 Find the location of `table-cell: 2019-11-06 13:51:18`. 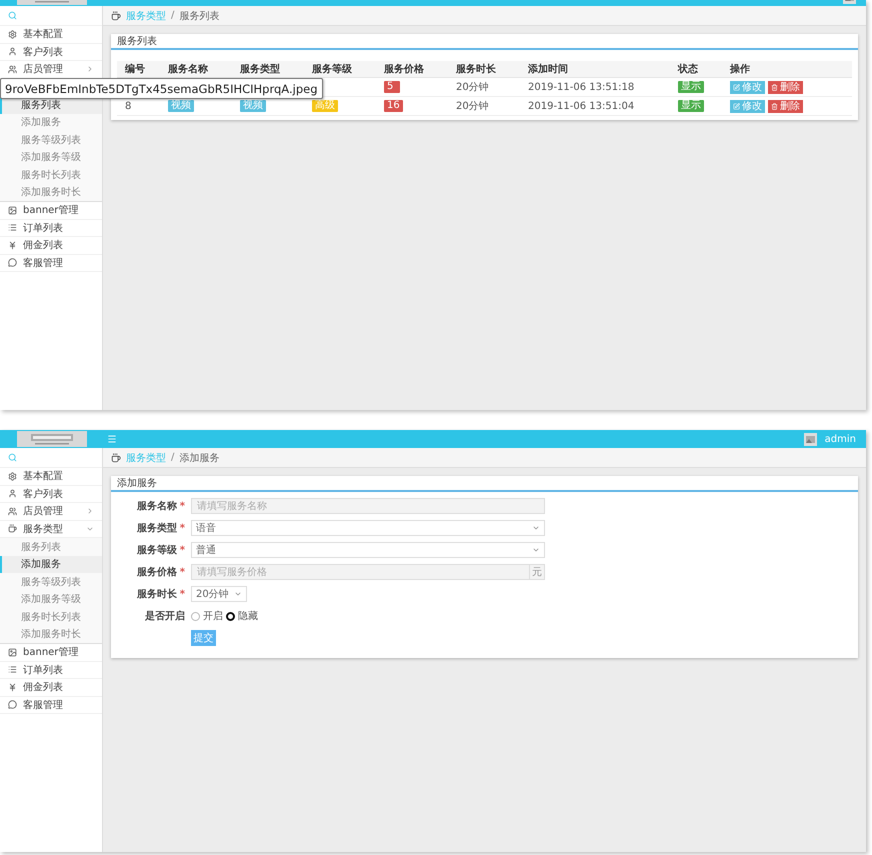

table-cell: 2019-11-06 13:51:18 is located at coordinates (581, 87).